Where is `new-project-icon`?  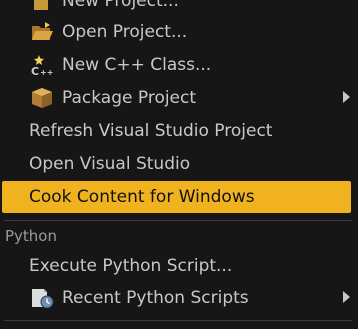
new-project-icon is located at coordinates (42, 6).